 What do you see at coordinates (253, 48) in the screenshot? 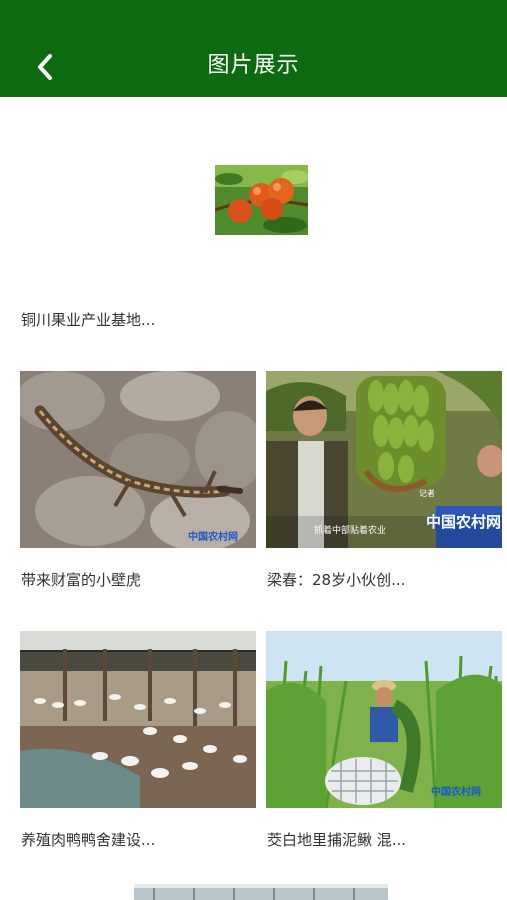
I see `app-bar: 图片展示` at bounding box center [253, 48].